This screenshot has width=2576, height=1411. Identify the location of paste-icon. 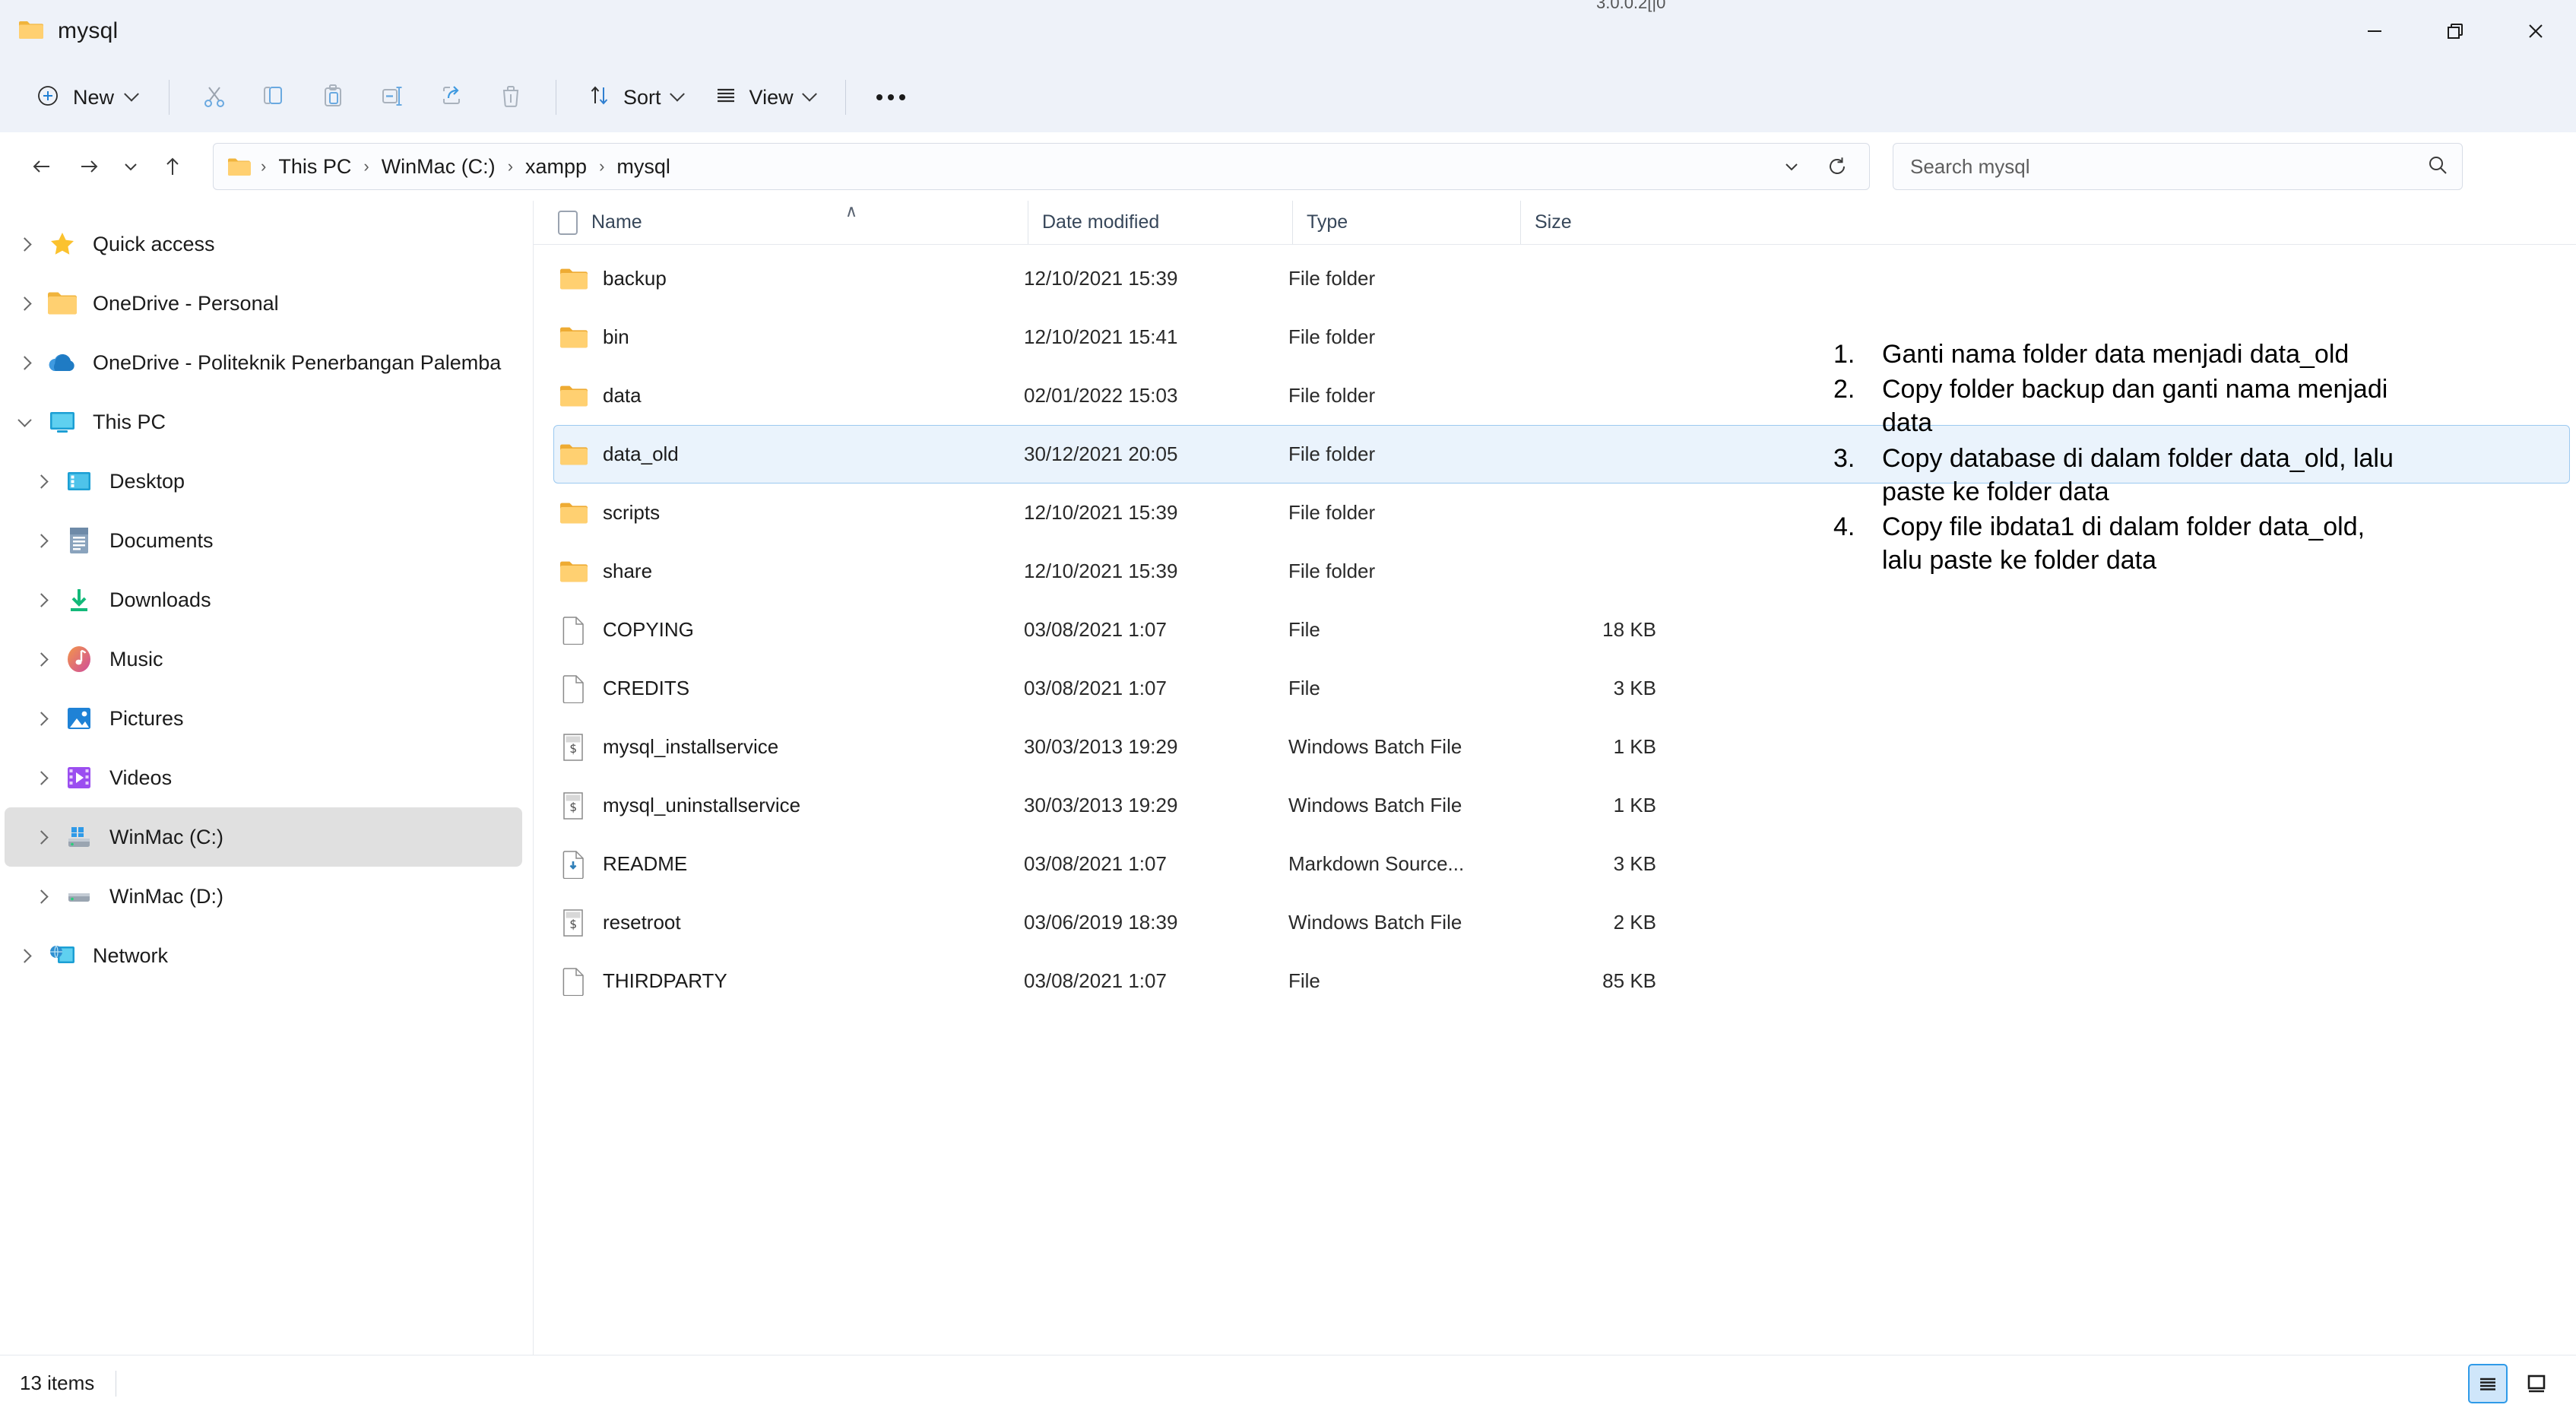
(333, 97).